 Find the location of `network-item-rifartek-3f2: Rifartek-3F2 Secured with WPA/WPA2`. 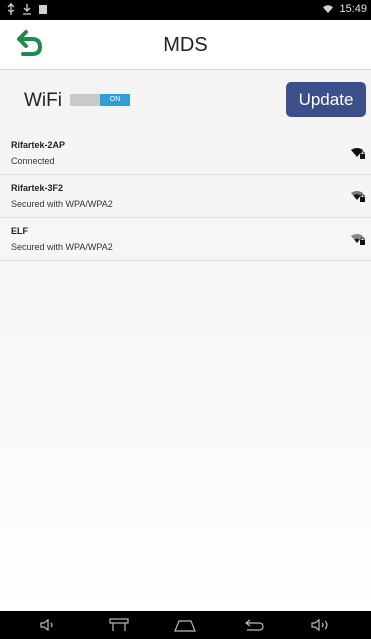

network-item-rifartek-3f2: Rifartek-3F2 Secured with WPA/WPA2 is located at coordinates (185, 196).